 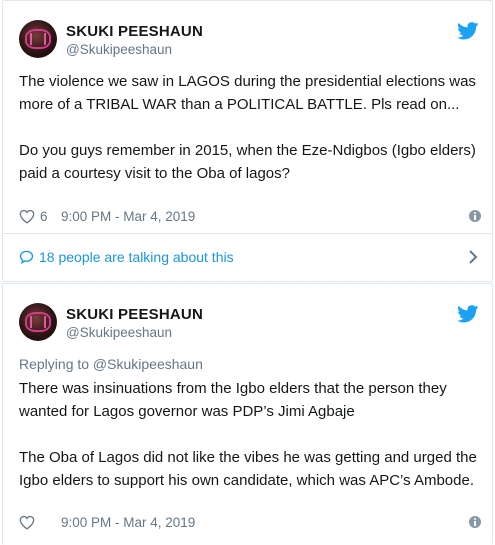 I want to click on tweet-meta: 9:00 PM - Mar 4, 2019, so click(x=250, y=523).